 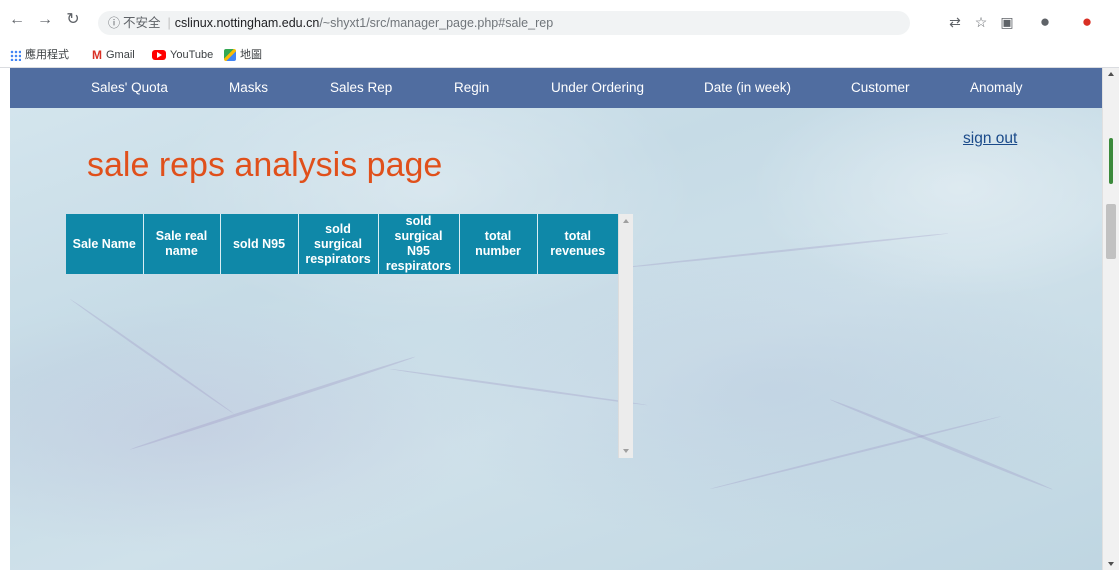 I want to click on column-header-sale-name: Sale Name, so click(x=105, y=244).